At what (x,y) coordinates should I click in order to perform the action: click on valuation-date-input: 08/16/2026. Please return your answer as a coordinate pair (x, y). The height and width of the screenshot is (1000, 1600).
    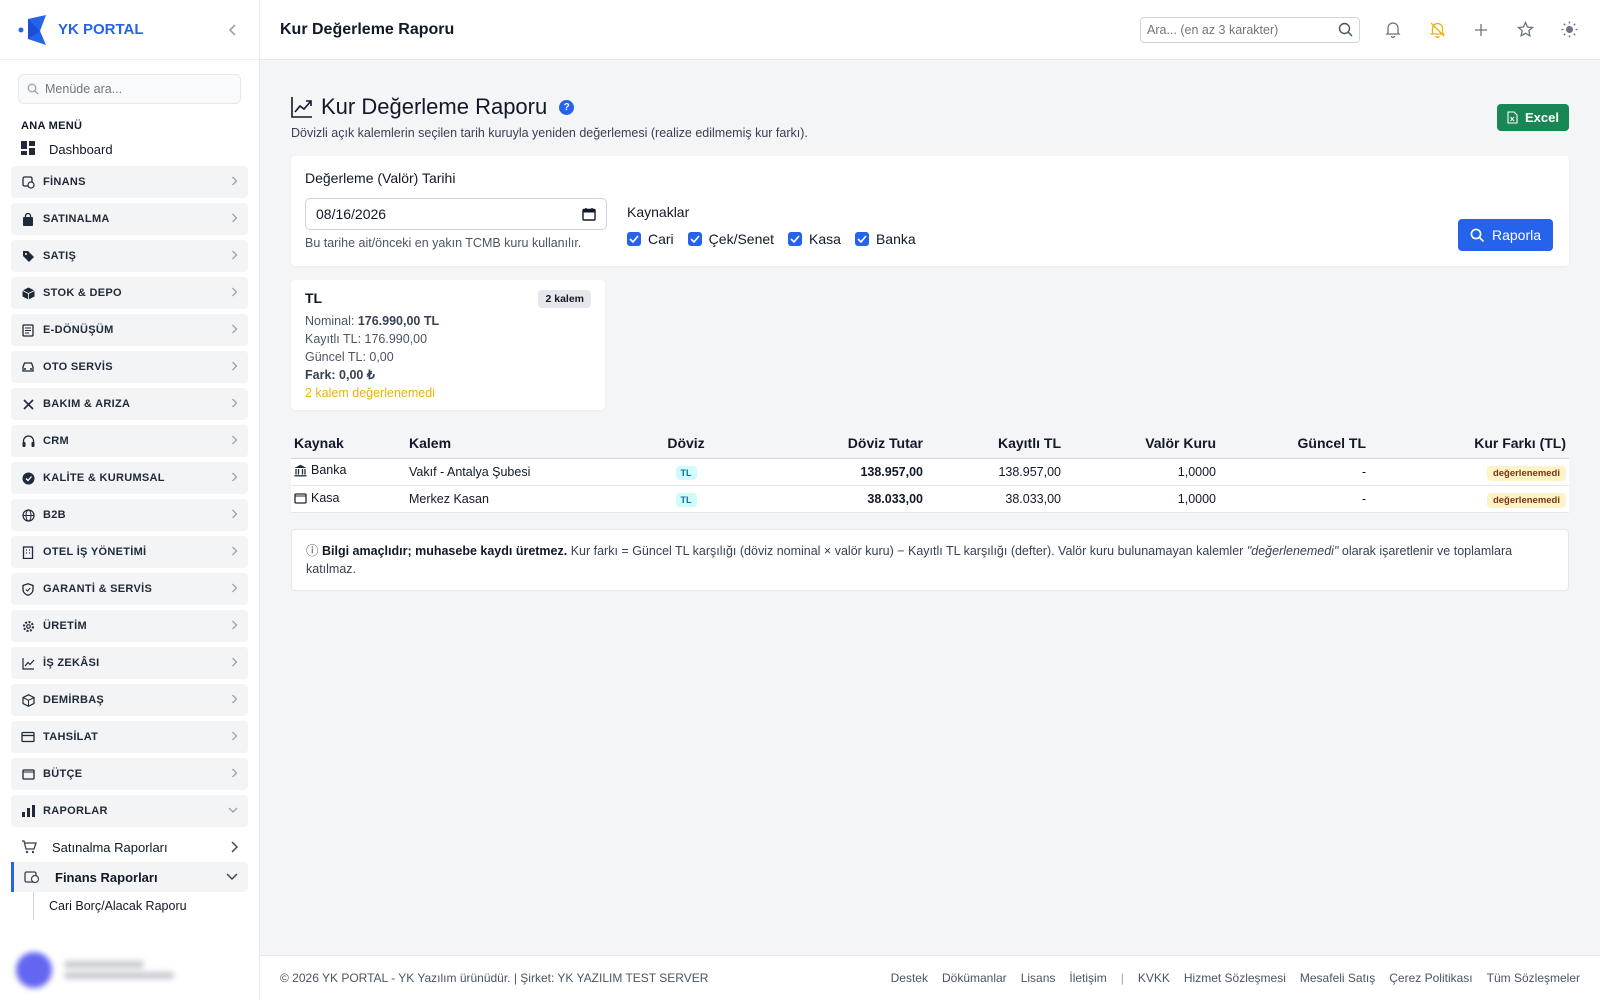
    Looking at the image, I should click on (456, 214).